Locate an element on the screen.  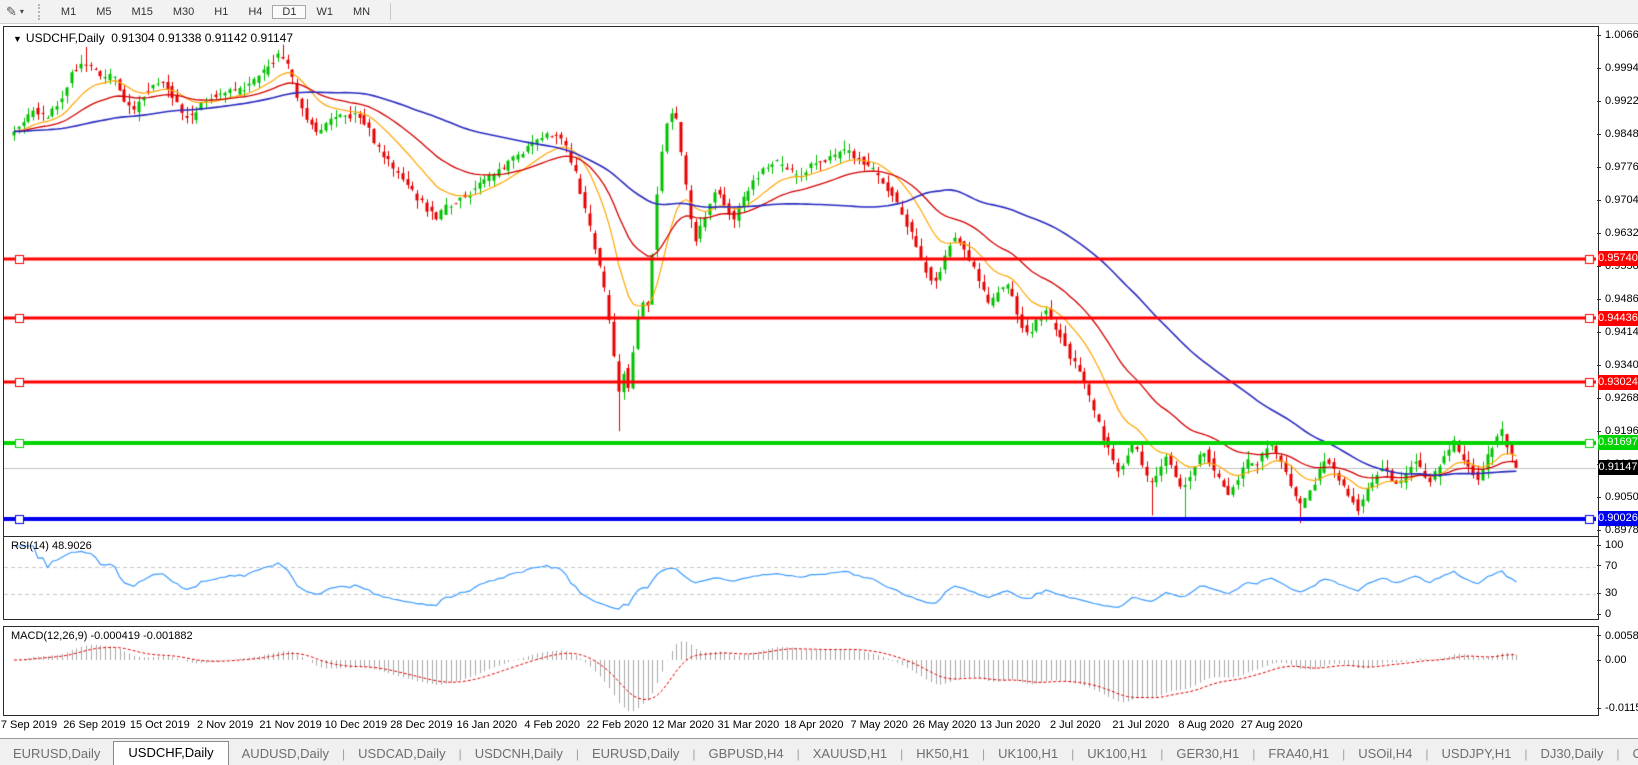
chart-tab-fra40: FRA40,H1 is located at coordinates (1298, 754).